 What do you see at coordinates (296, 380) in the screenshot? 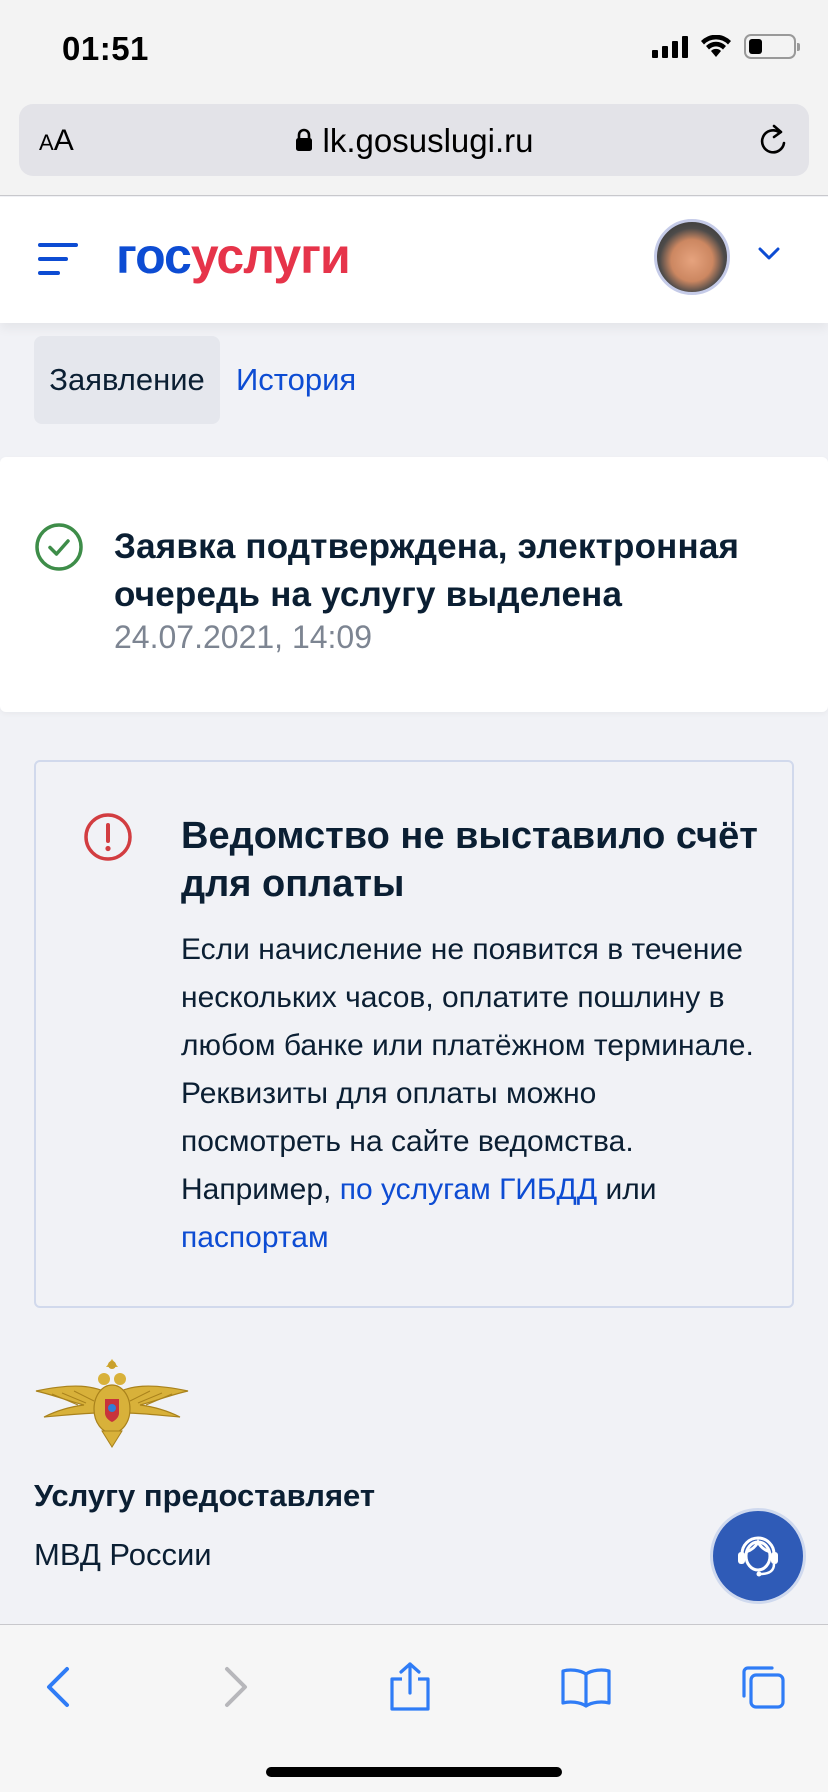
I see `tab-history: История` at bounding box center [296, 380].